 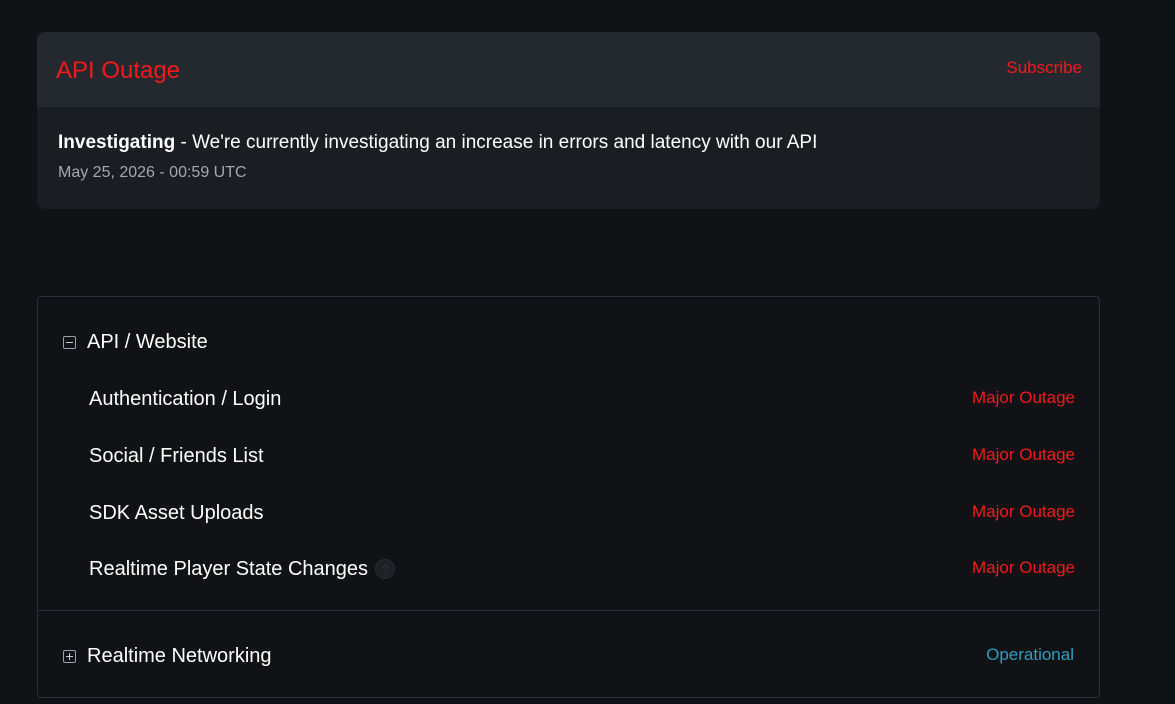 I want to click on group-header-realtime-networking: Realtime Networking, so click(x=167, y=656).